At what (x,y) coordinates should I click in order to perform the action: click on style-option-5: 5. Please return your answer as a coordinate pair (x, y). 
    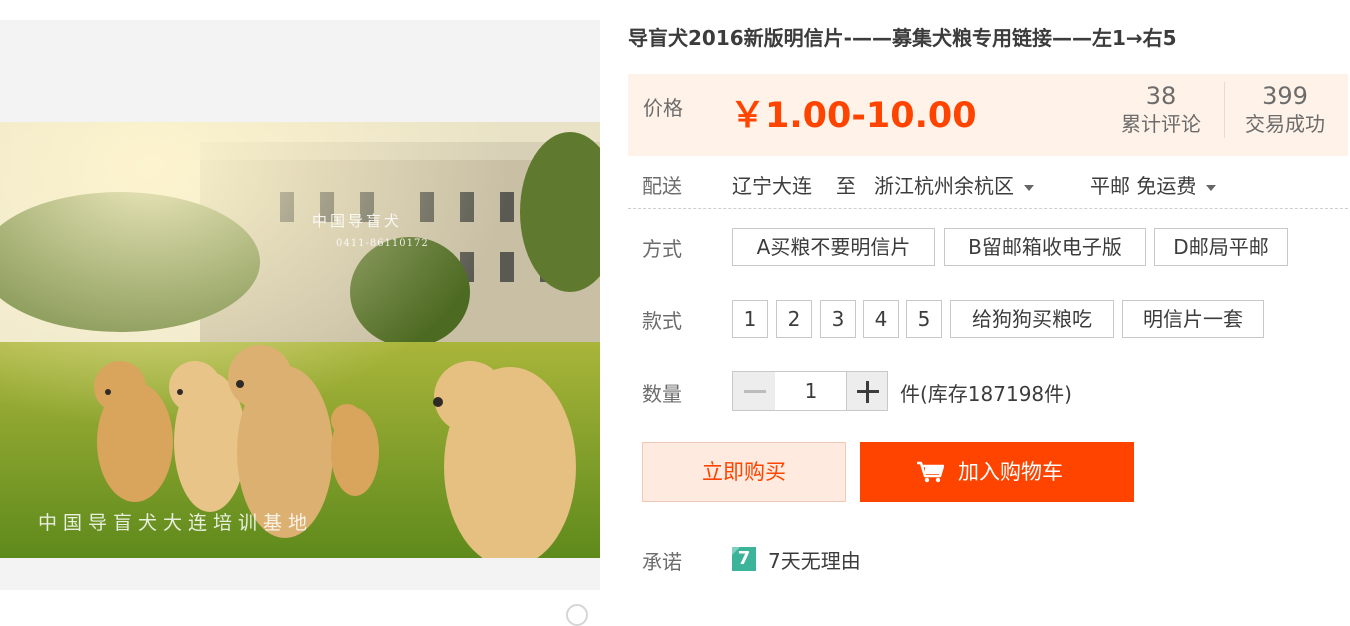
    Looking at the image, I should click on (924, 319).